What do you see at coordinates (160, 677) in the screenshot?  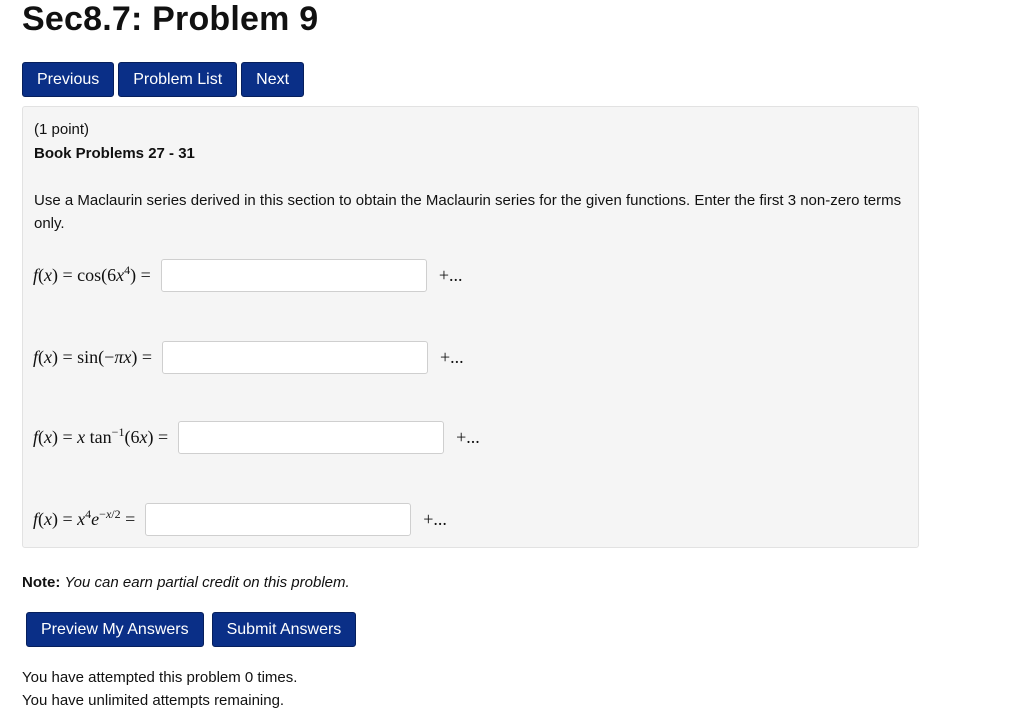 I see `attempted-count-text: You have attempted this problem 0 times.` at bounding box center [160, 677].